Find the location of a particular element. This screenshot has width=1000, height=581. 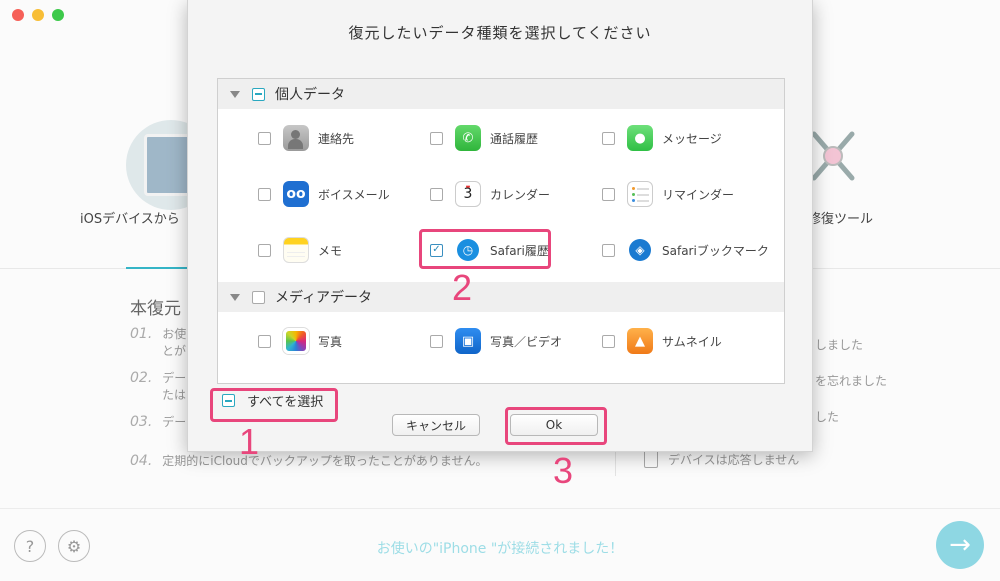

next-button: → is located at coordinates (960, 545).